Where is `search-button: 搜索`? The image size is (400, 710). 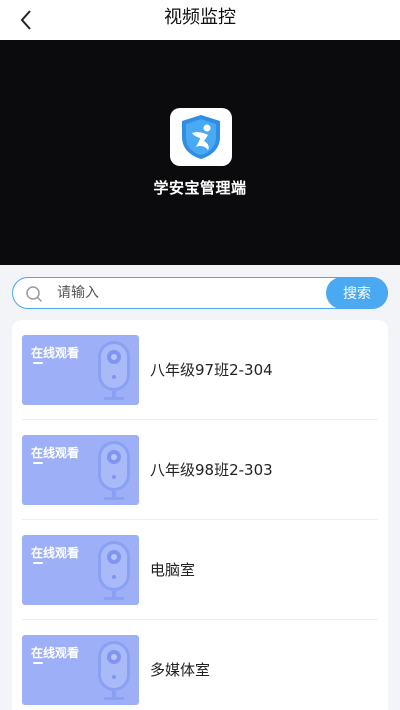 search-button: 搜索 is located at coordinates (357, 293).